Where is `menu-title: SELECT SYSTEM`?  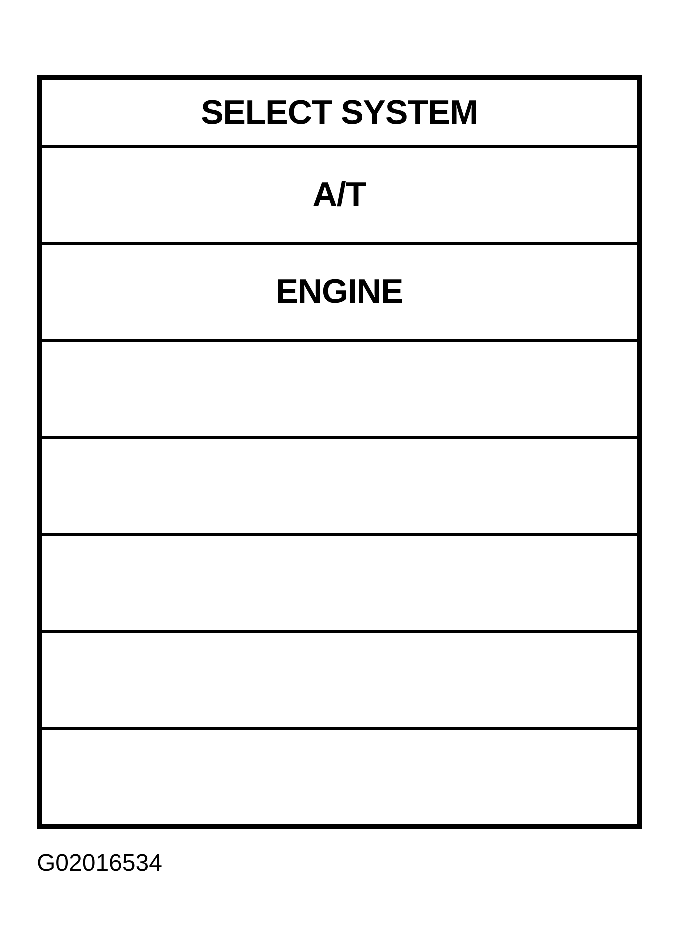
menu-title: SELECT SYSTEM is located at coordinates (339, 113).